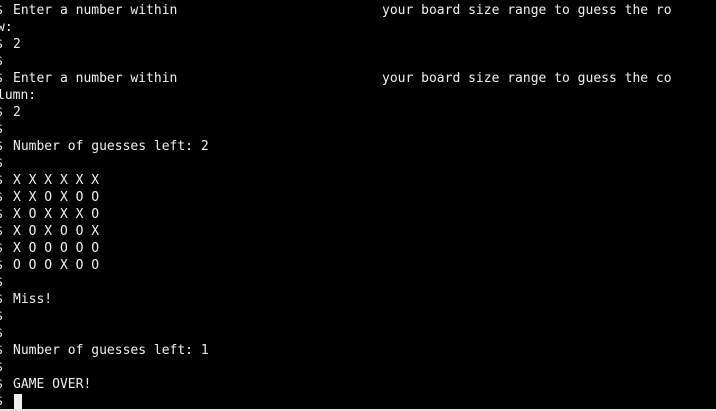  I want to click on board-row: X O O O O O, so click(56, 248).